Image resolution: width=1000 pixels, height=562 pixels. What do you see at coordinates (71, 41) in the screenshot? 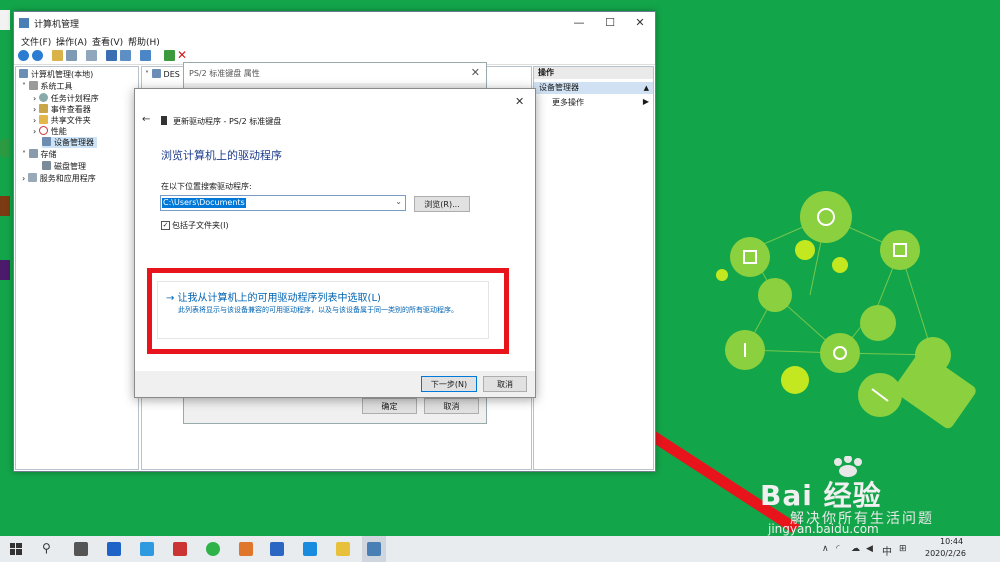
I see `menu-action: 操作(A)` at bounding box center [71, 41].